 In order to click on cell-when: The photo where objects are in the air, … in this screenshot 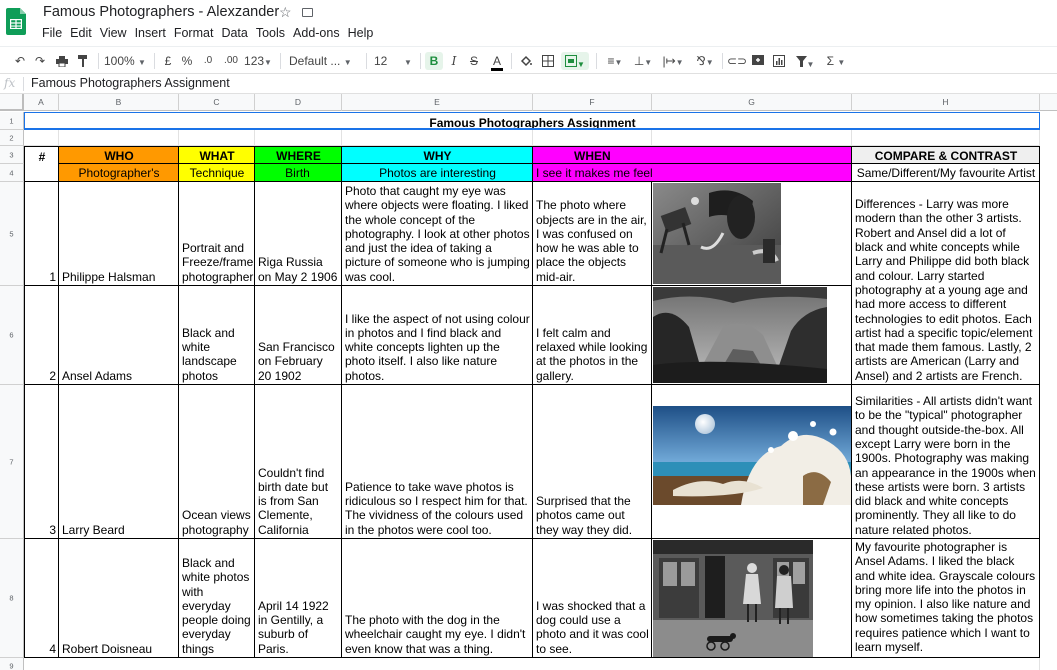, I will do `click(592, 234)`.